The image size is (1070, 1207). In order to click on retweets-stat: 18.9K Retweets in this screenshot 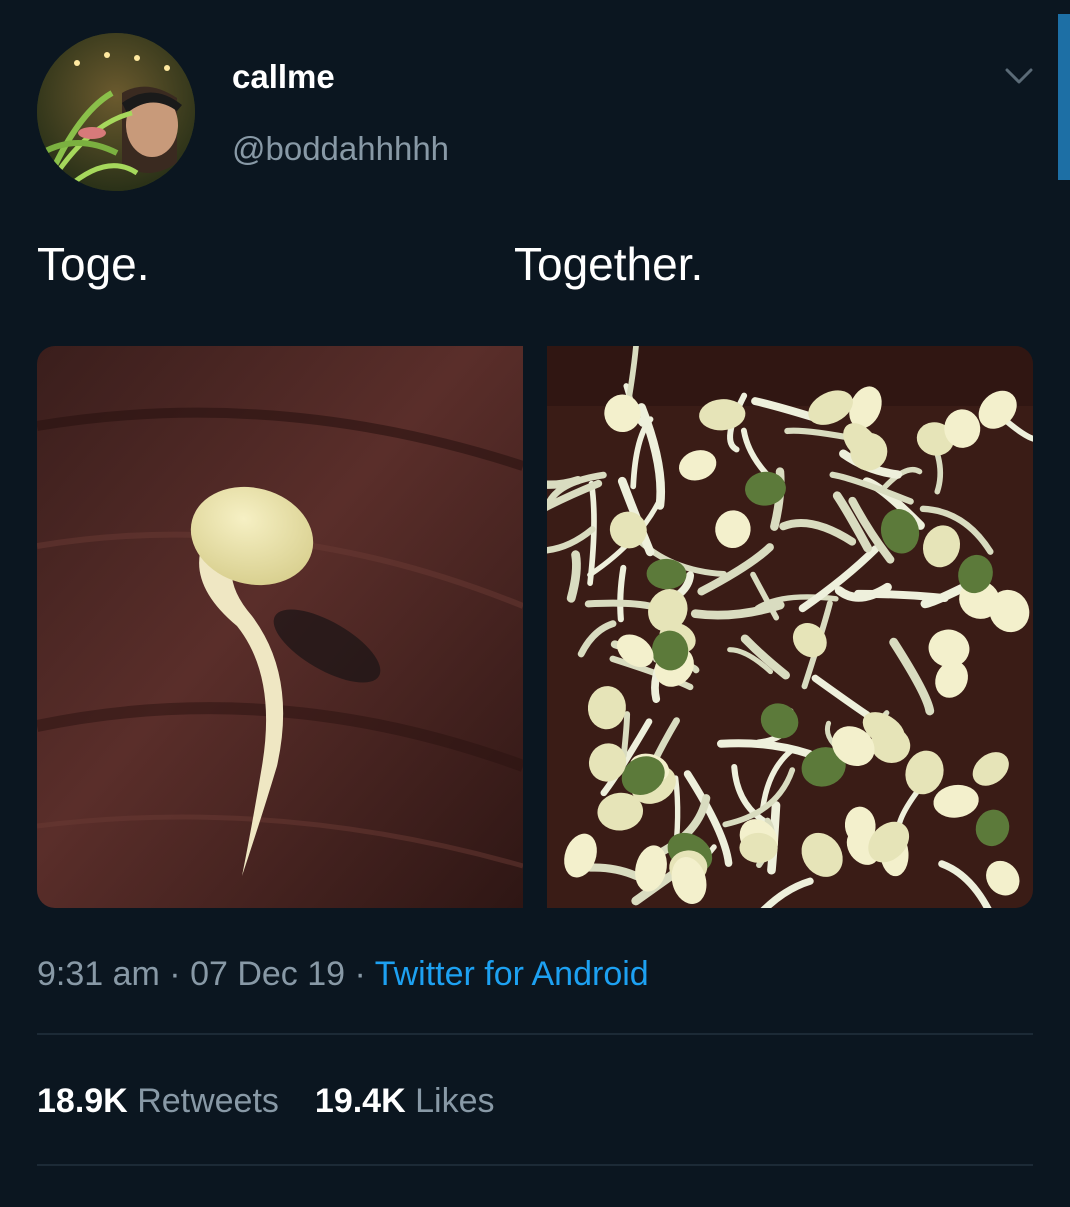, I will do `click(158, 1101)`.